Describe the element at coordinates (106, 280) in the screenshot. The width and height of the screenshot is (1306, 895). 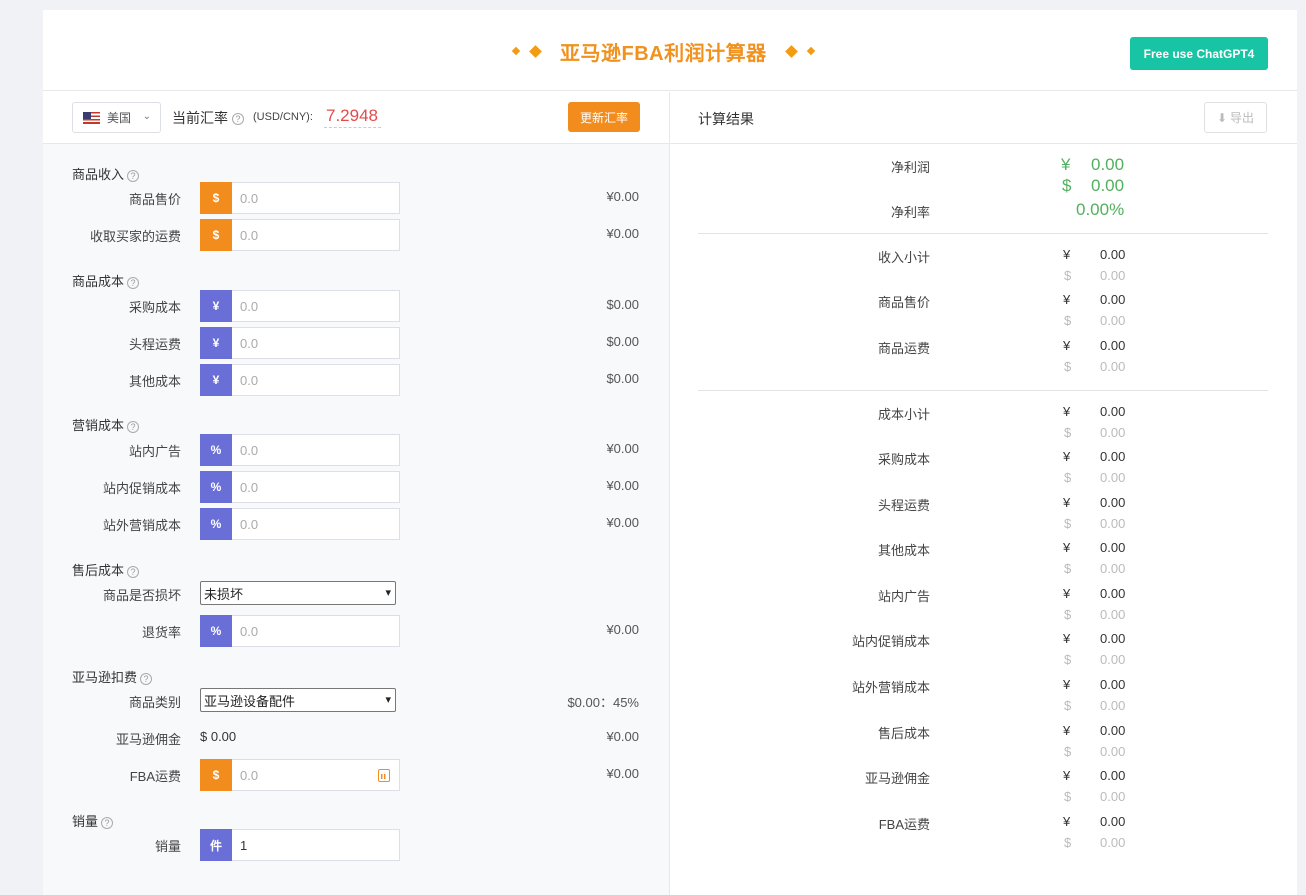
I see `section-cost: 商品成本?` at that location.